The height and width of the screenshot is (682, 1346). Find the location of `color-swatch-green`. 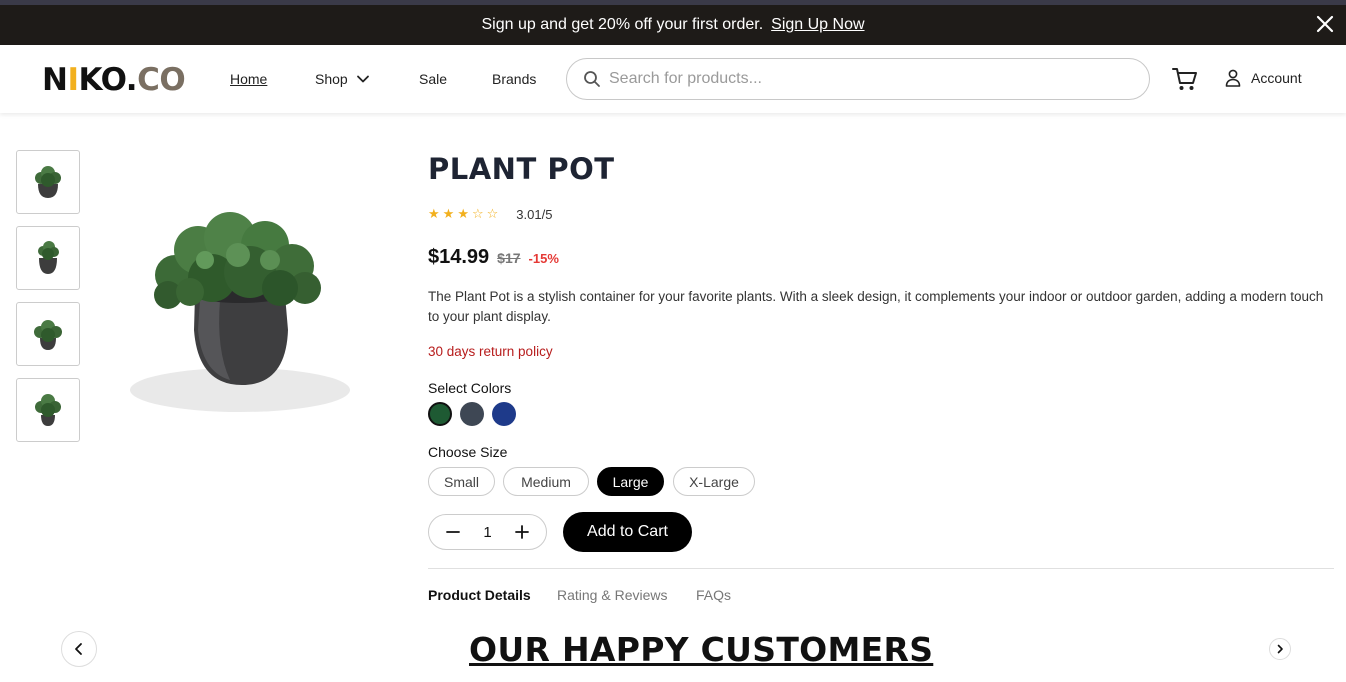

color-swatch-green is located at coordinates (440, 414).